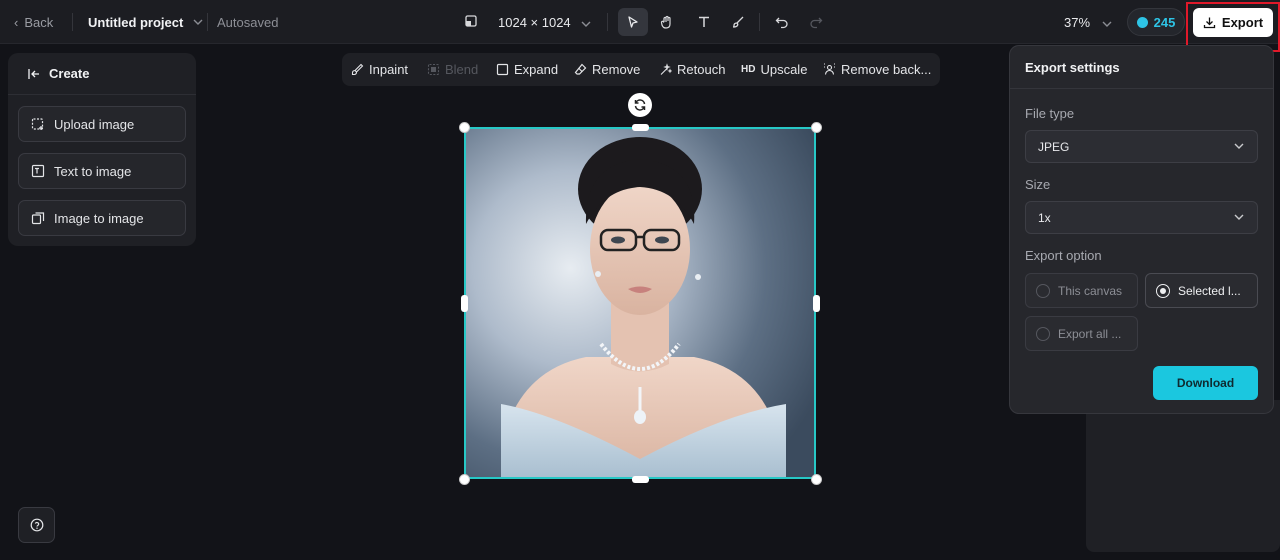 The width and height of the screenshot is (1280, 560). I want to click on credit-icon, so click(1142, 22).